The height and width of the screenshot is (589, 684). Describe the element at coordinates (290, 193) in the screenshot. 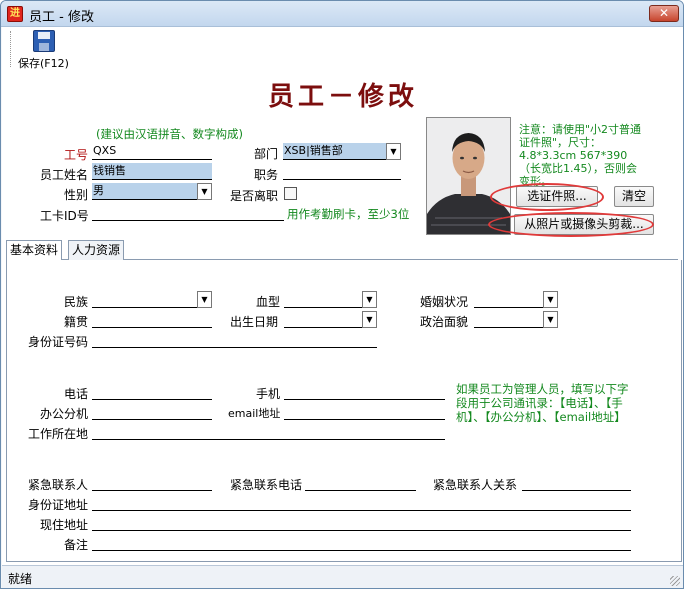

I see `resigned-checkbox` at that location.